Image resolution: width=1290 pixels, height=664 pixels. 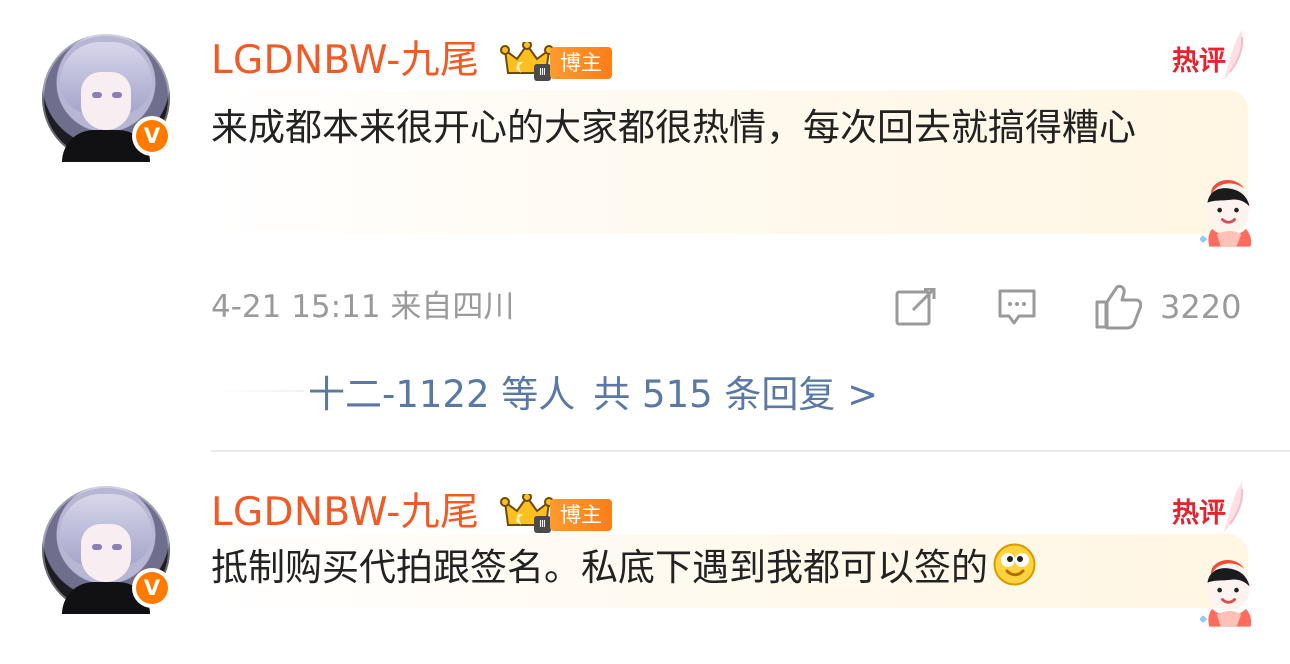 I want to click on reply-count: 共 515 条回复 >, so click(x=736, y=394).